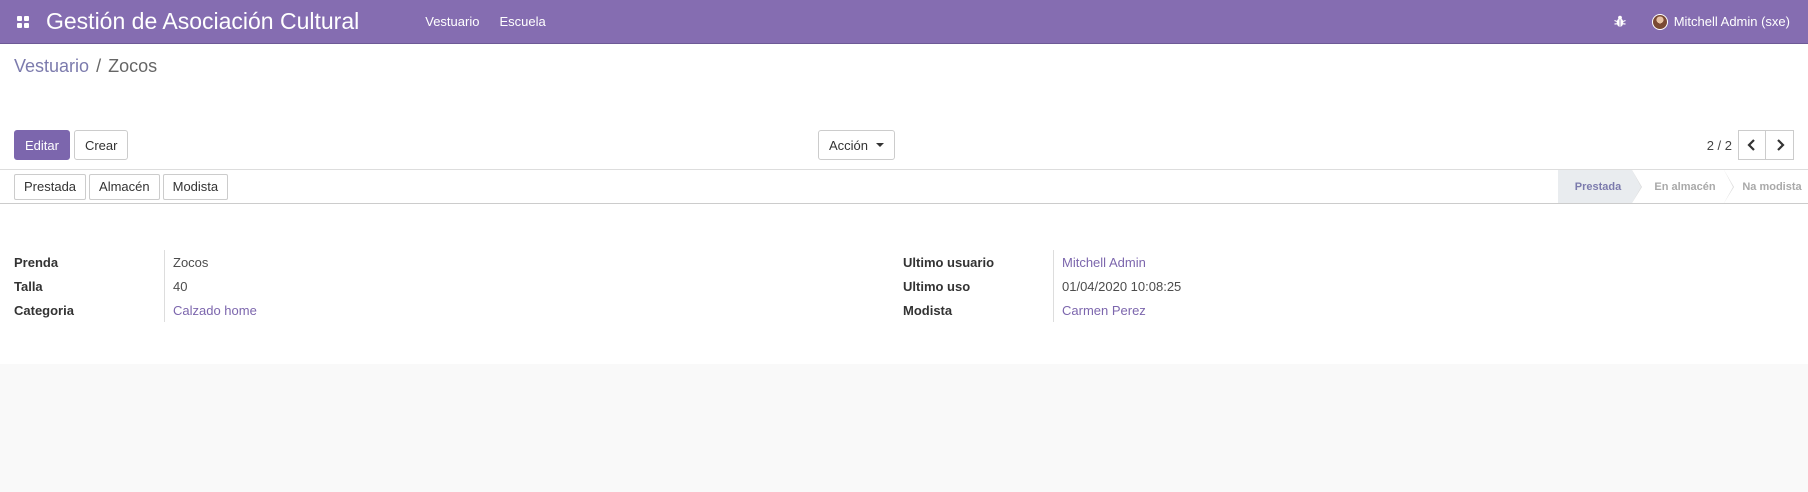 The width and height of the screenshot is (1808, 492). I want to click on pager-previous-button, so click(1752, 145).